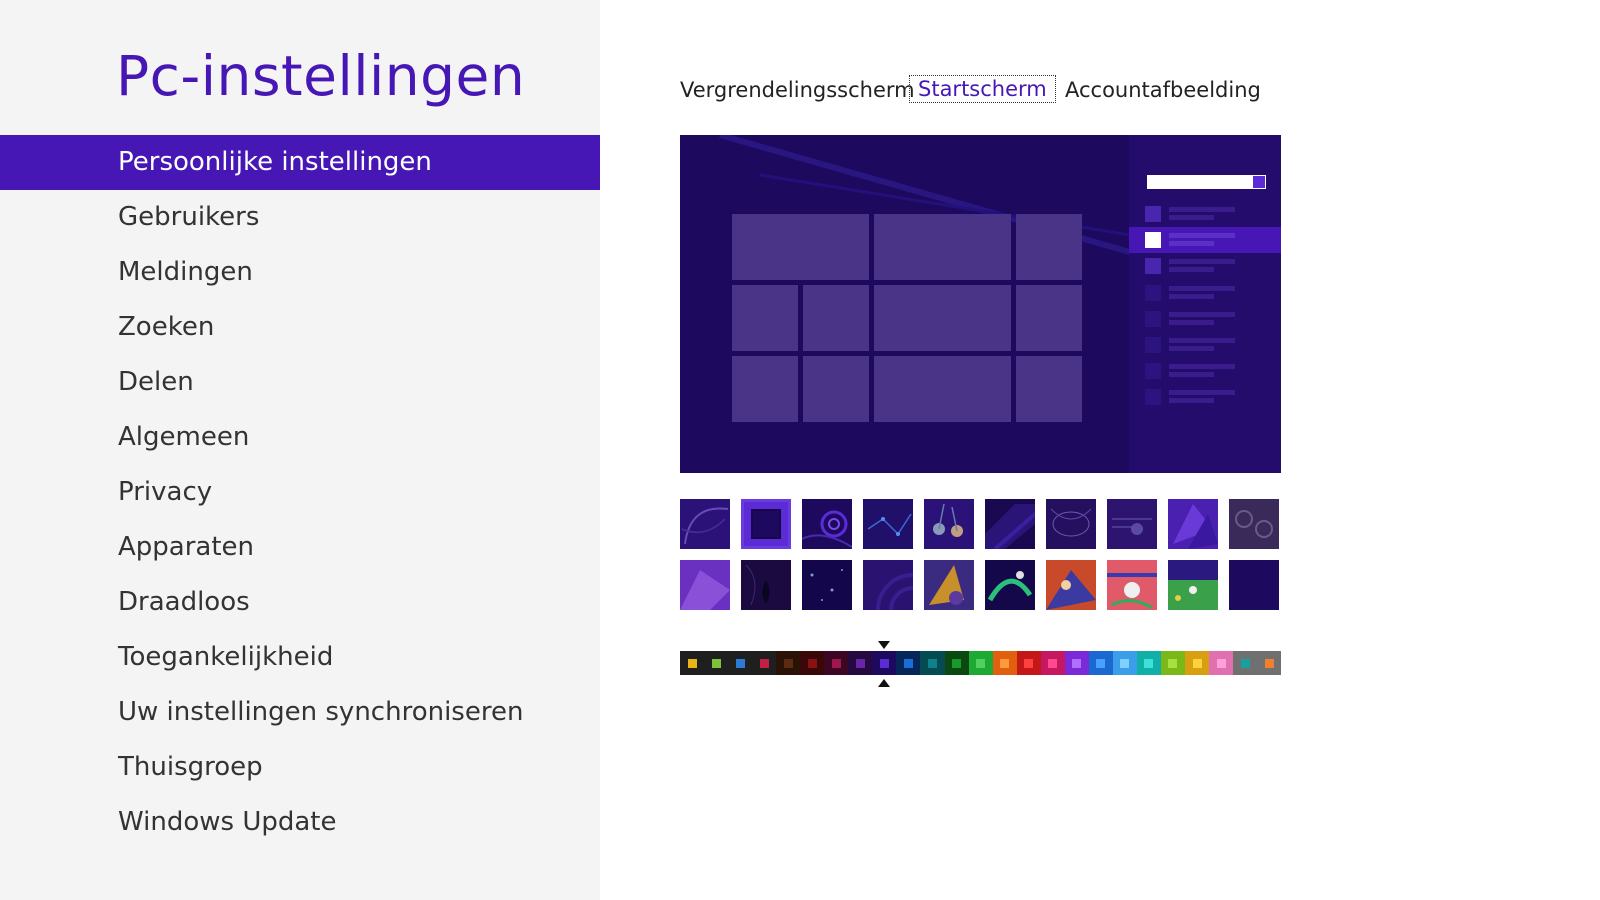 This screenshot has width=1600, height=900. Describe the element at coordinates (300, 382) in the screenshot. I see `sidebar-item-delen: Delen` at that location.